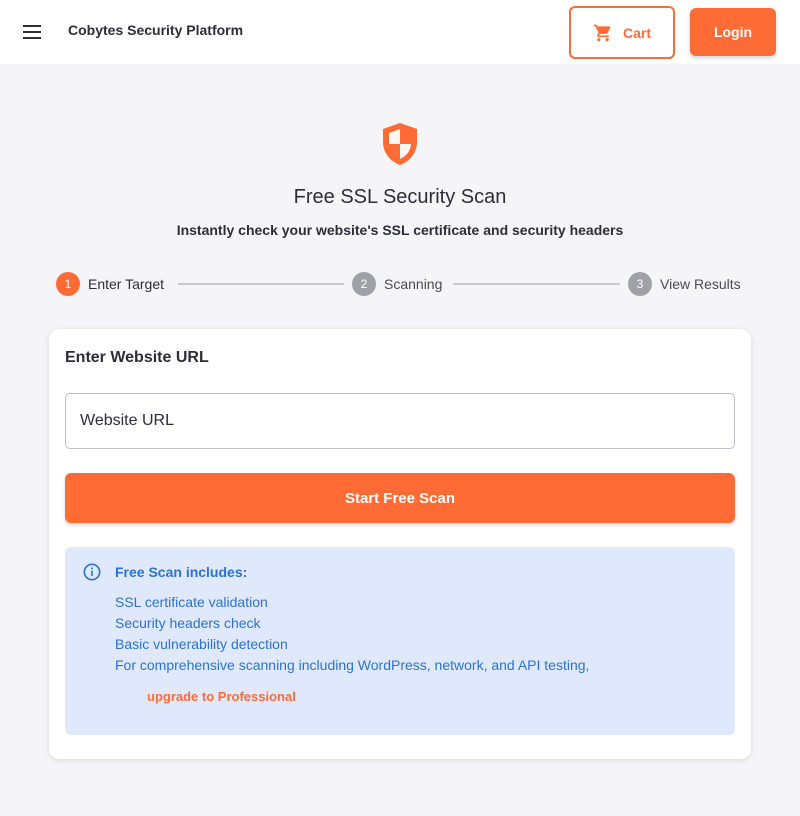 The image size is (800, 816). Describe the element at coordinates (201, 644) in the screenshot. I see `list-item: Basic vulnerability detection` at that location.